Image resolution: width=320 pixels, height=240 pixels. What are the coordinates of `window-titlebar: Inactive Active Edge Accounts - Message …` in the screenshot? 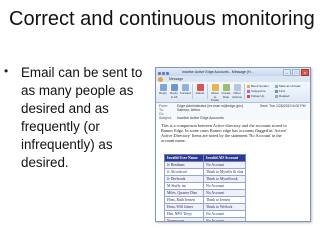 It's located at (233, 72).